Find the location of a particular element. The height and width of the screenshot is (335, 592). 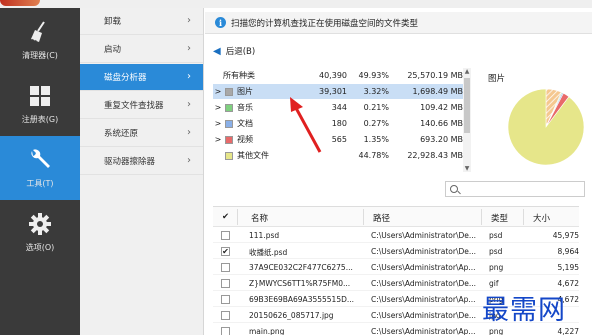

type-row-pictures: > 图片 39,301 3.32% 1,698.49 MB is located at coordinates (342, 91).